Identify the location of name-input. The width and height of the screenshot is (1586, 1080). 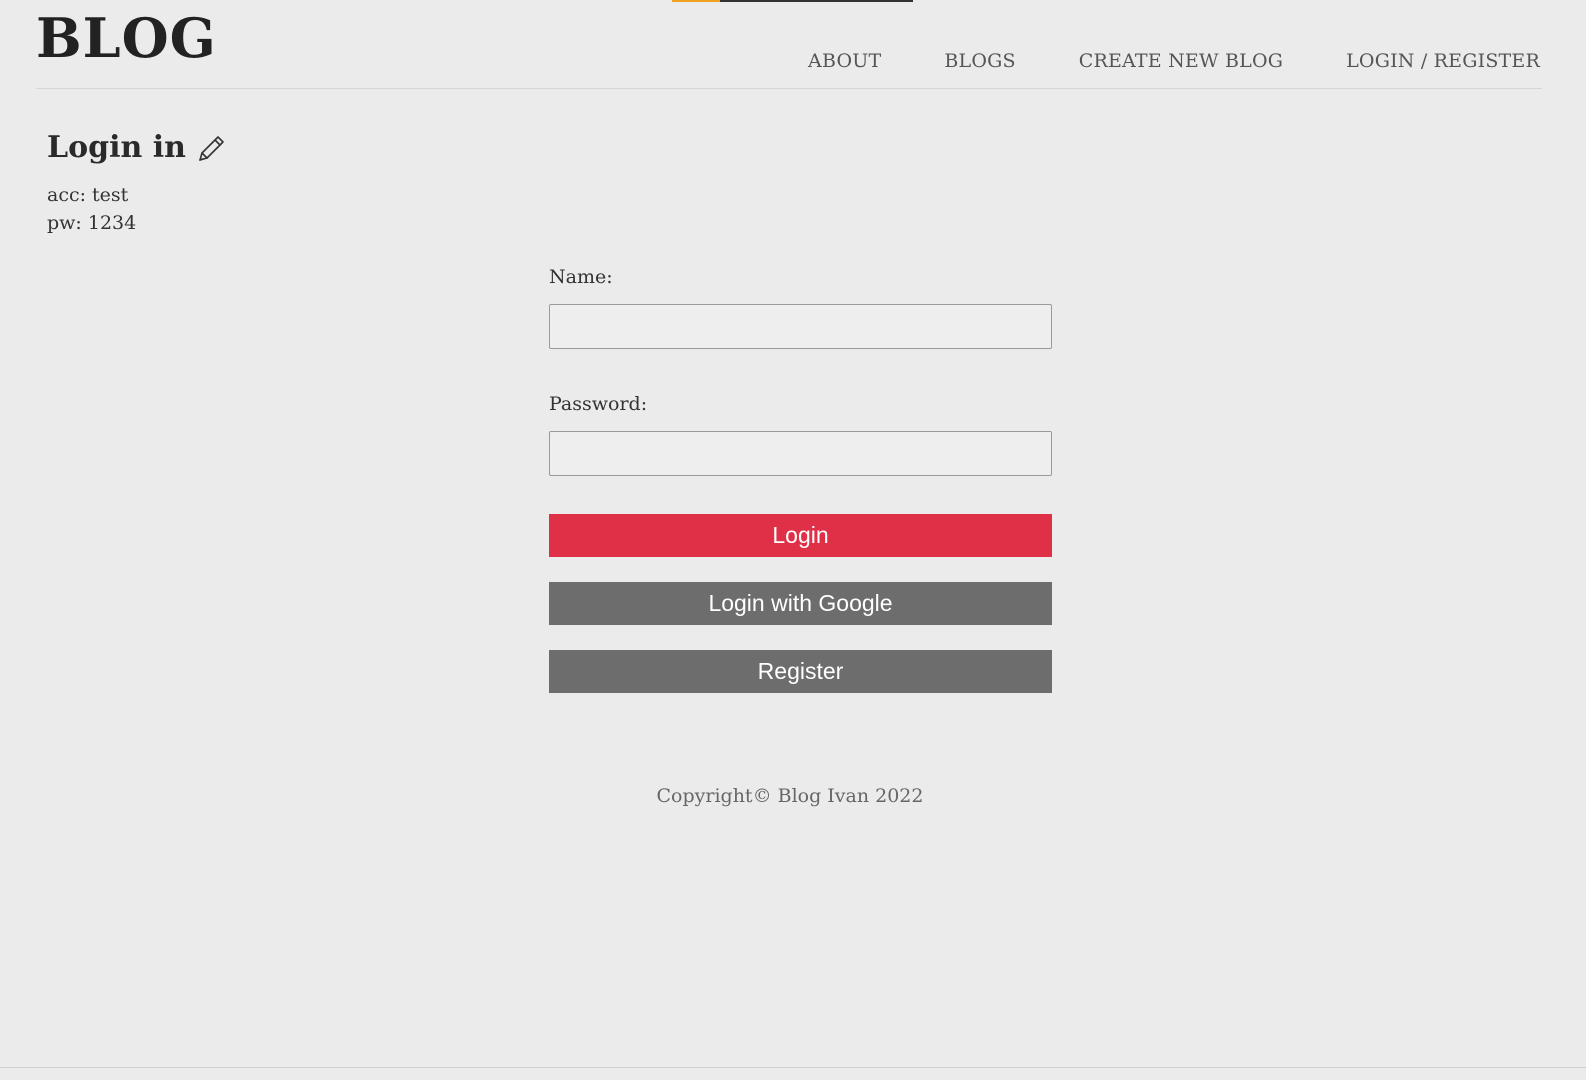
(800, 326).